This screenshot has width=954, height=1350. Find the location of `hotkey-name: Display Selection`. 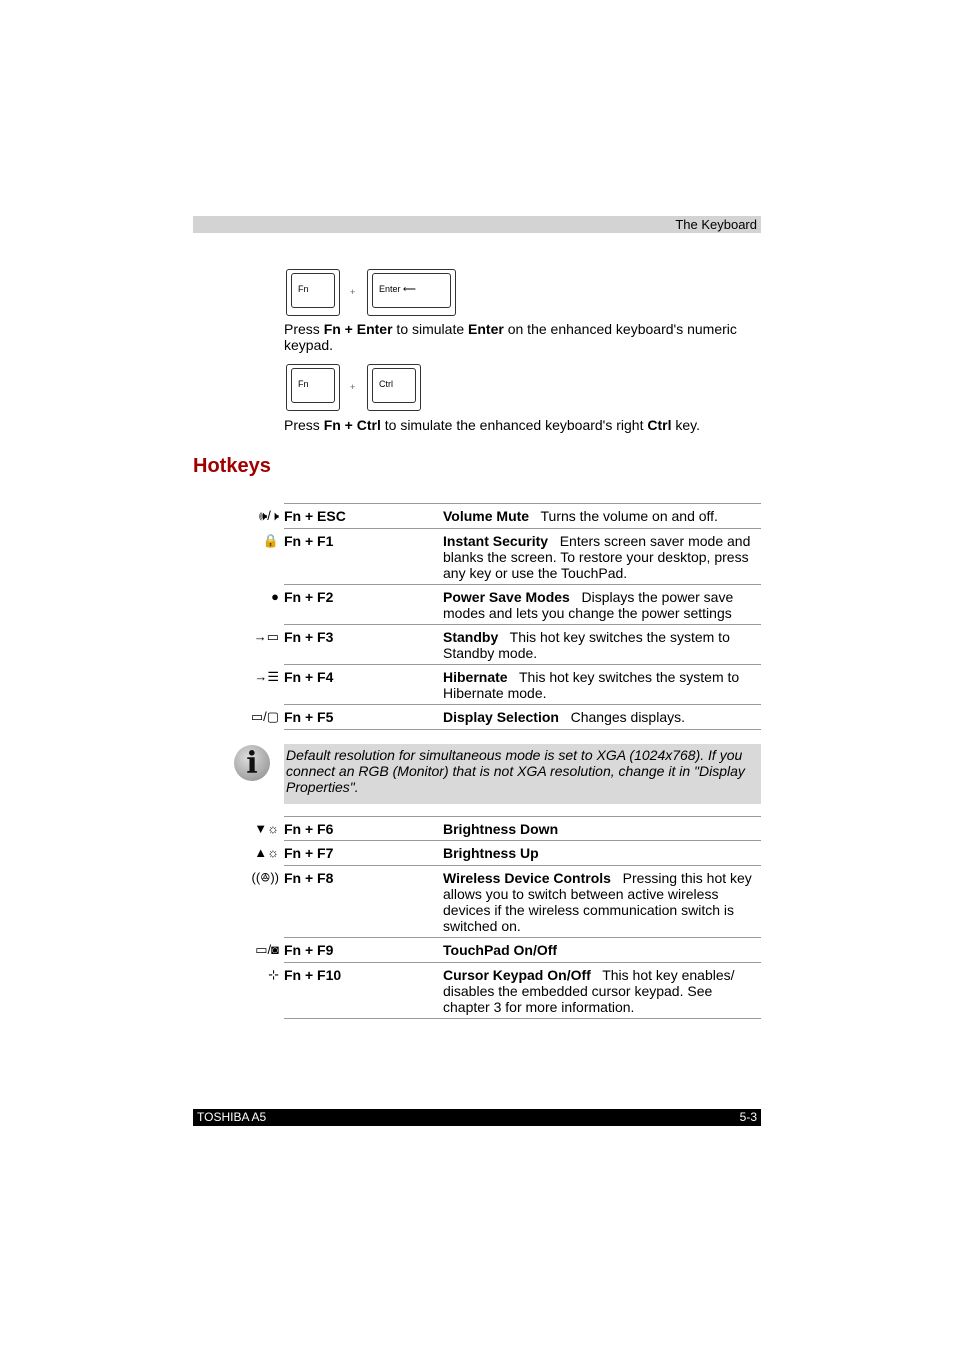

hotkey-name: Display Selection is located at coordinates (501, 717).